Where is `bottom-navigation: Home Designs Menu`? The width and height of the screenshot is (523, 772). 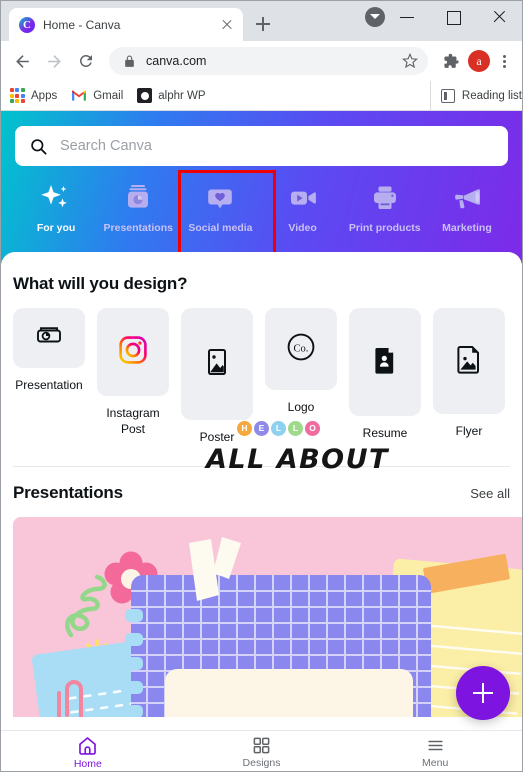
bottom-navigation: Home Designs Menu is located at coordinates (261, 750).